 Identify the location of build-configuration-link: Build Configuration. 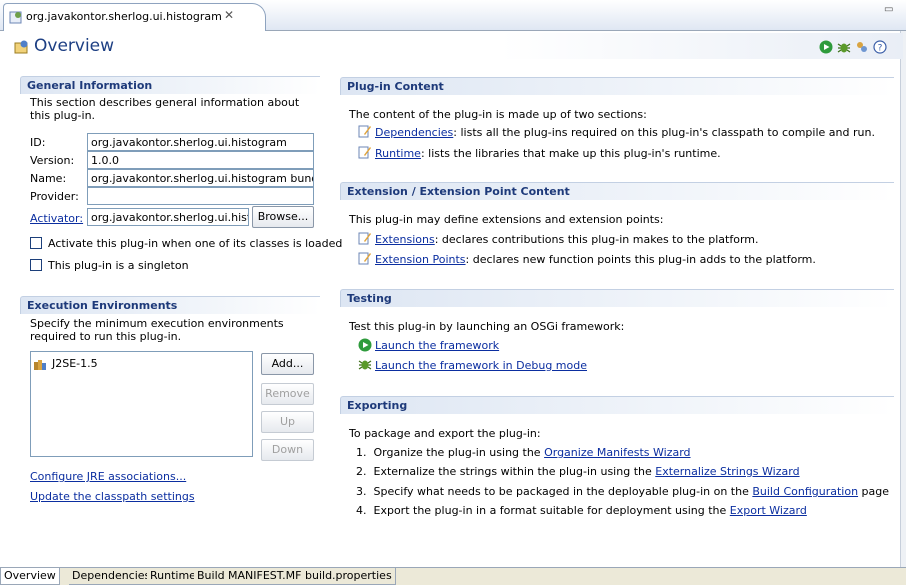
(805, 491).